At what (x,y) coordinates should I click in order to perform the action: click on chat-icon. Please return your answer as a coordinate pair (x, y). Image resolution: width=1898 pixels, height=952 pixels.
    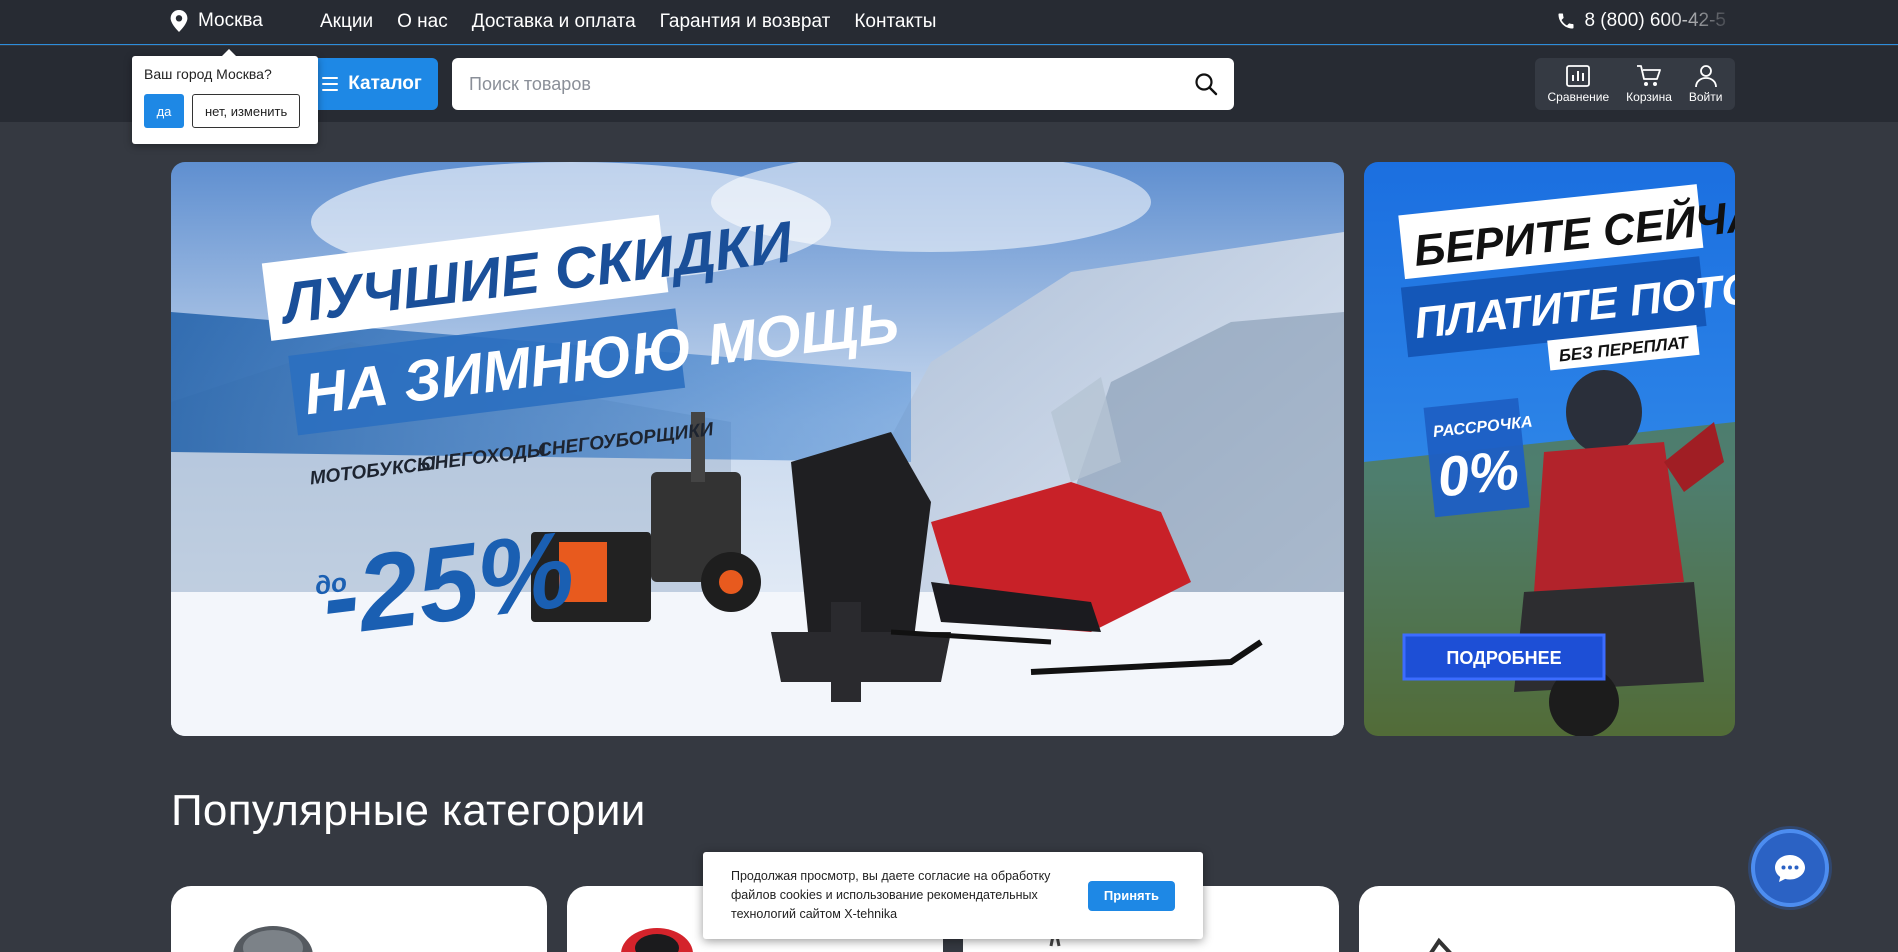
    Looking at the image, I should click on (1790, 868).